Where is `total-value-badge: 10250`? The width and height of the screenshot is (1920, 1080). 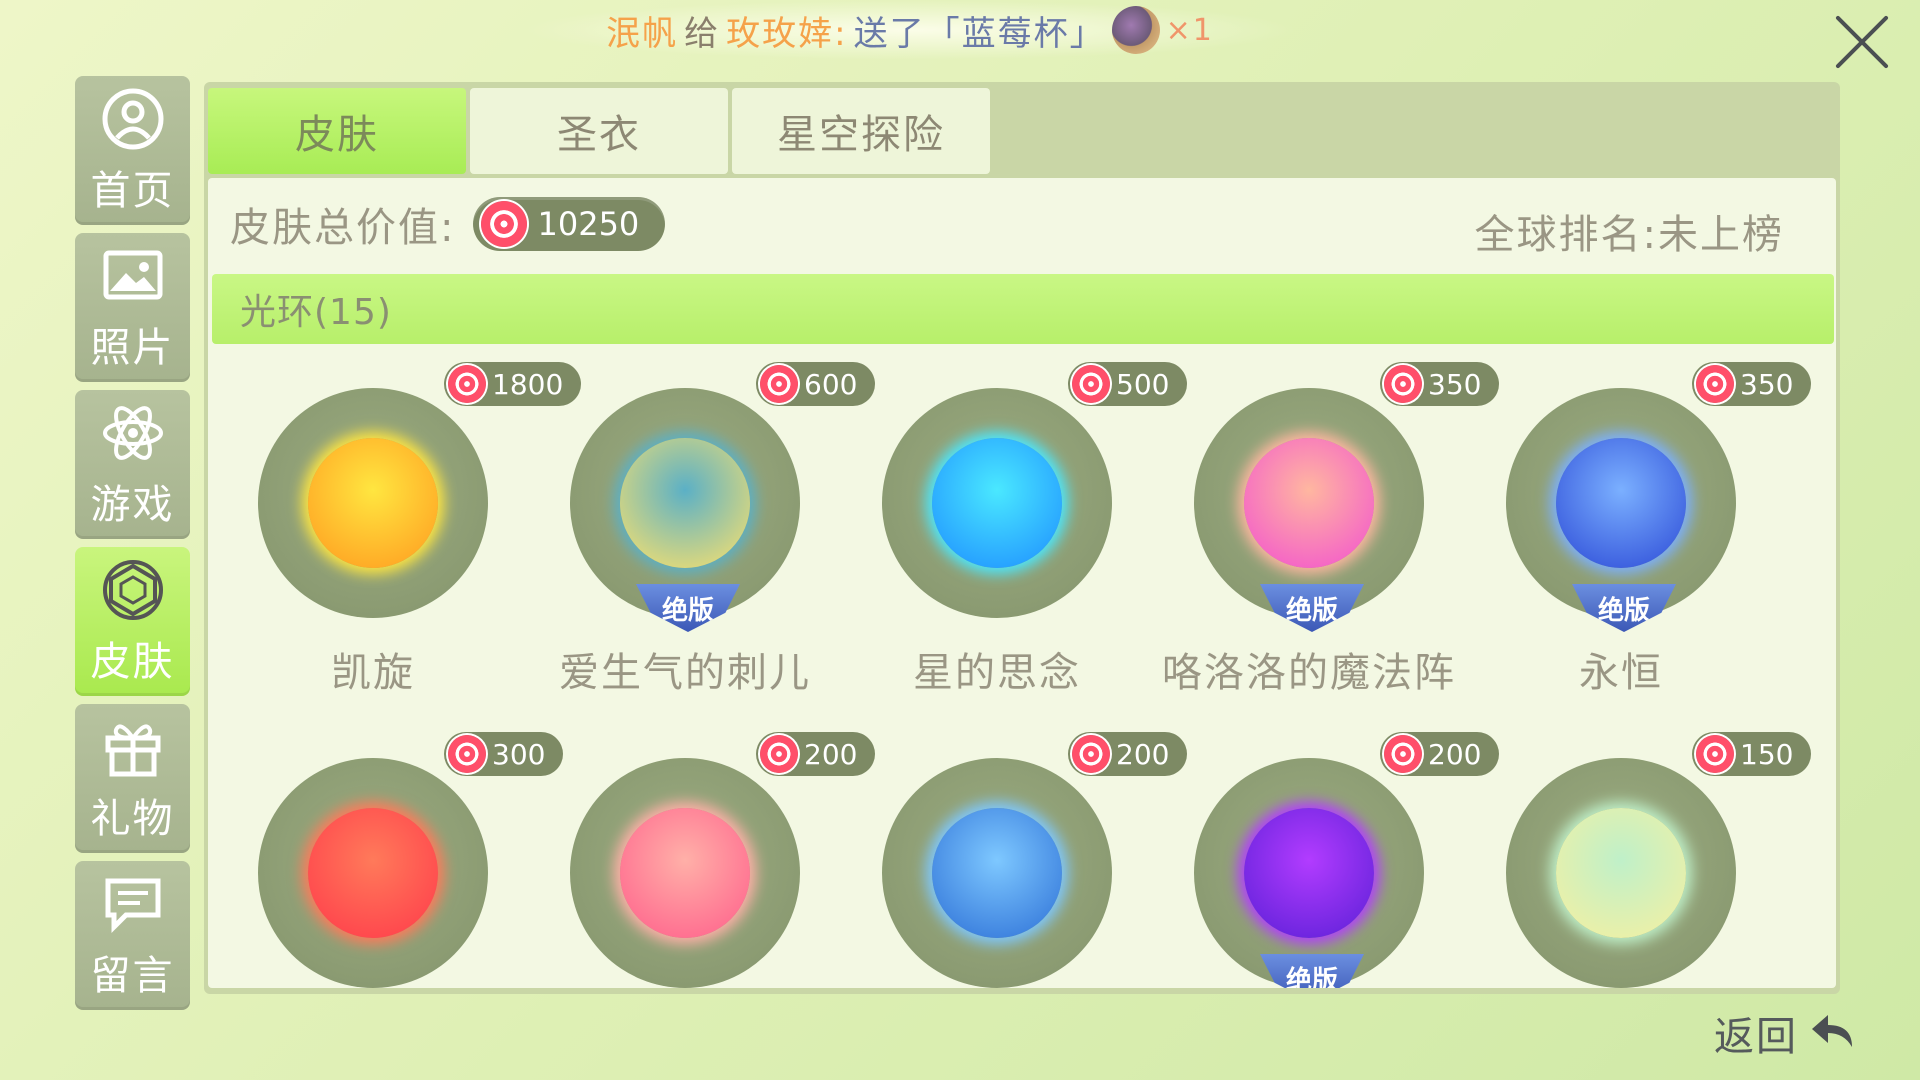 total-value-badge: 10250 is located at coordinates (569, 224).